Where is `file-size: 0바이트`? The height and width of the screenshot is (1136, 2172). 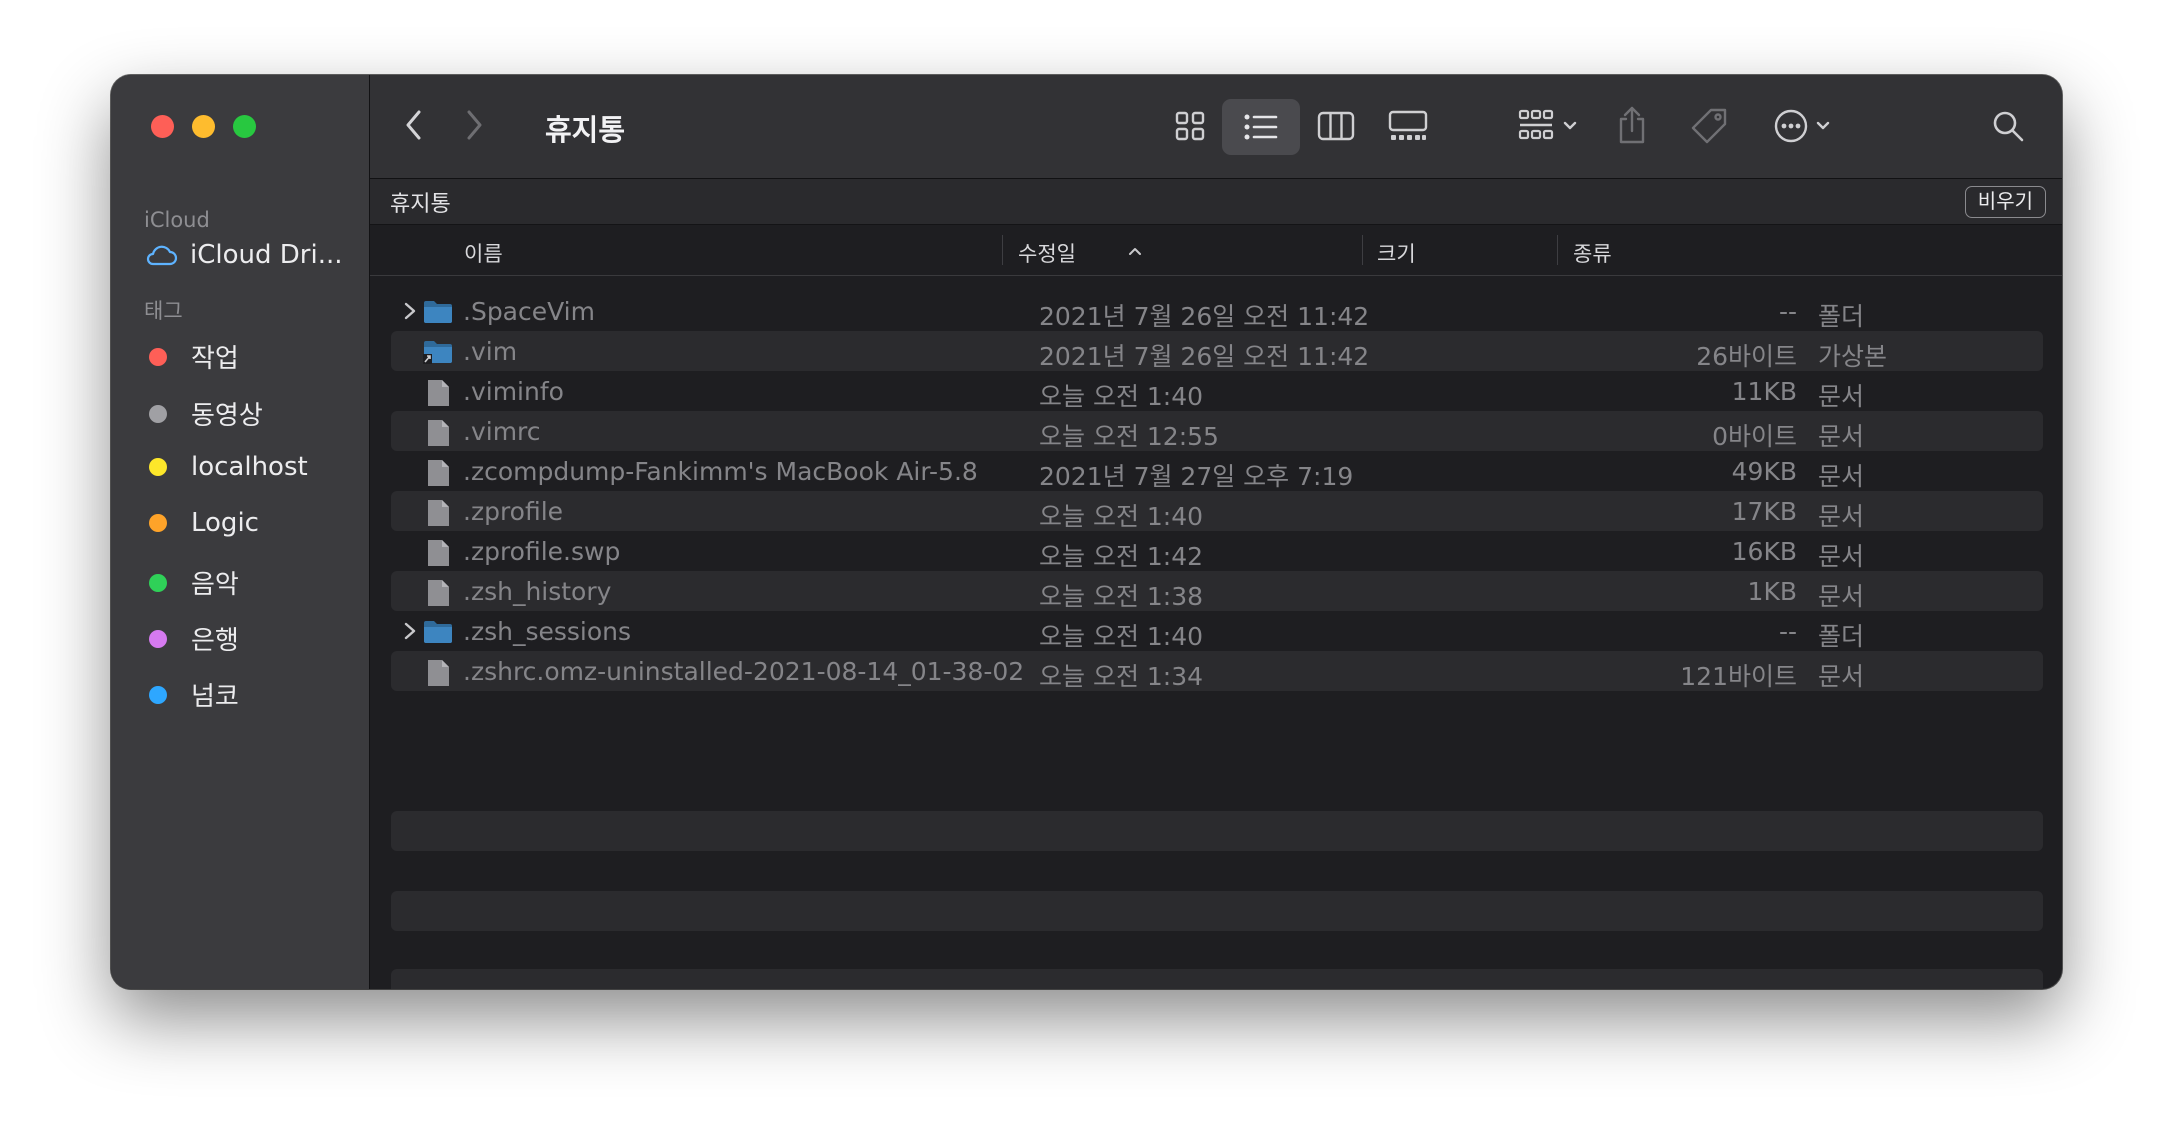 file-size: 0바이트 is located at coordinates (1754, 436).